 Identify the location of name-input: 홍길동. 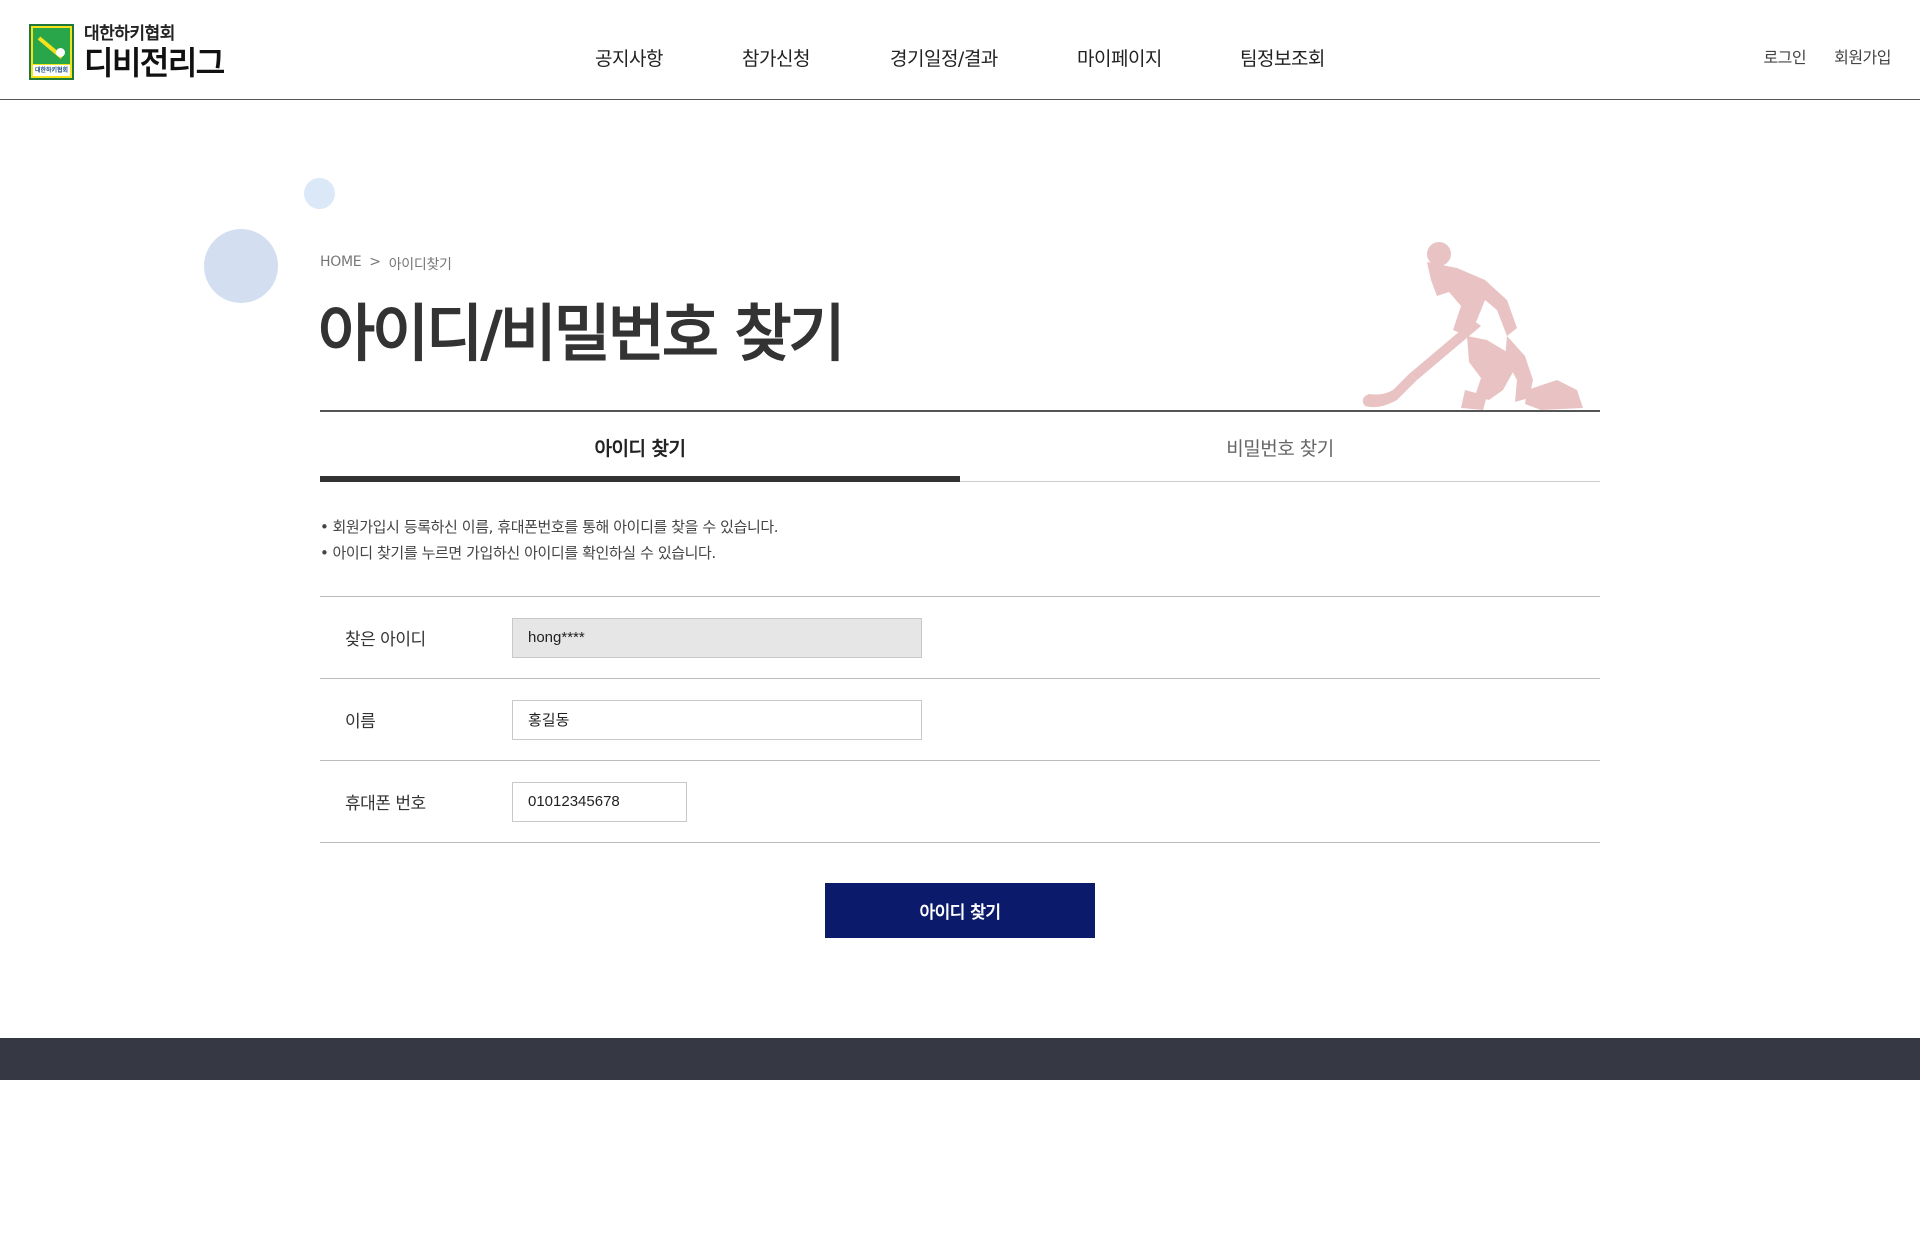
(717, 719).